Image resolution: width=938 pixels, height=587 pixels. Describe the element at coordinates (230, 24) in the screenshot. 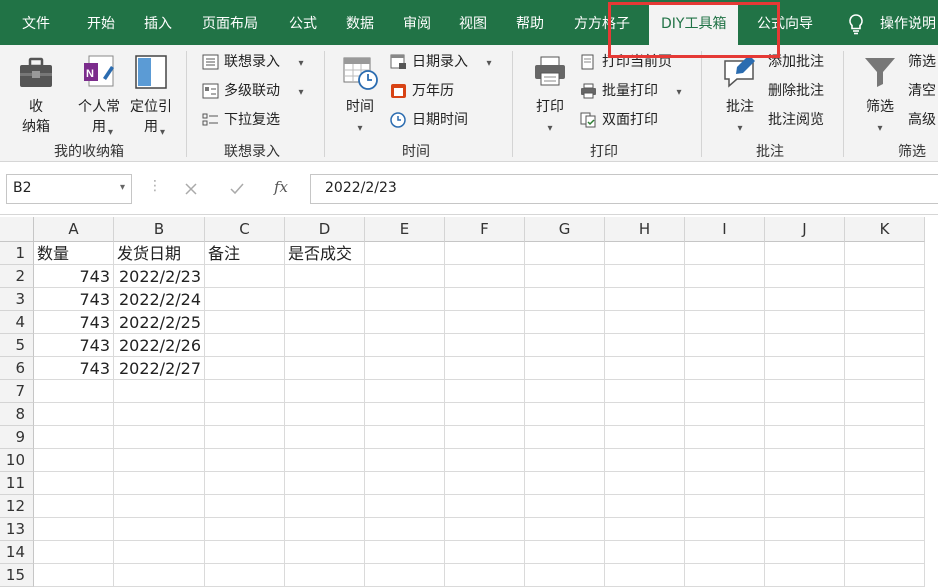

I see `tab-page-layout: 页面布局` at that location.